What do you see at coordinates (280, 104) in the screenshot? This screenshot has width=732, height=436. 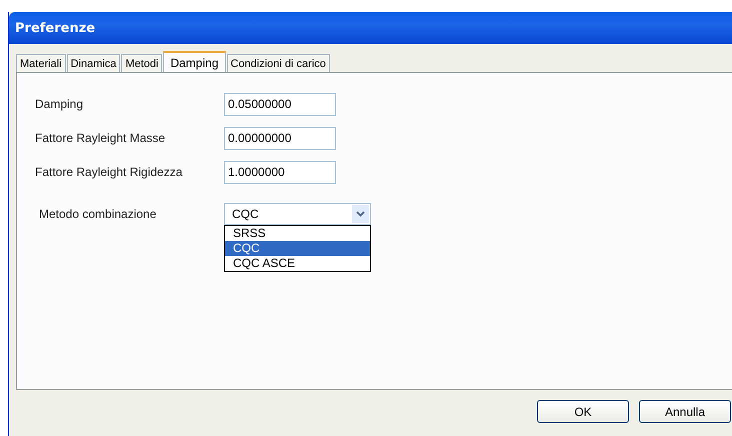 I see `input-field: 0.05000000` at bounding box center [280, 104].